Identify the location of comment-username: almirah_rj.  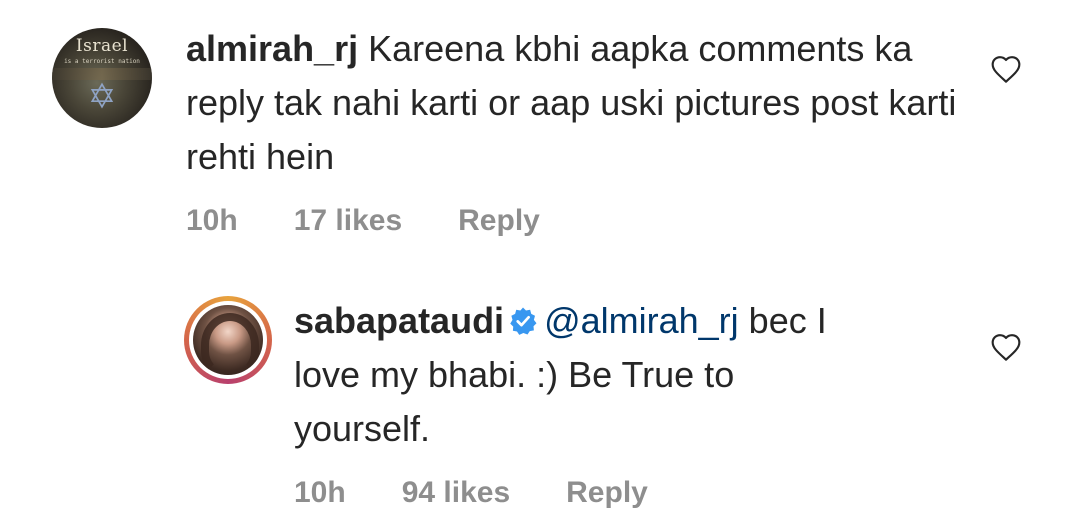
(272, 48).